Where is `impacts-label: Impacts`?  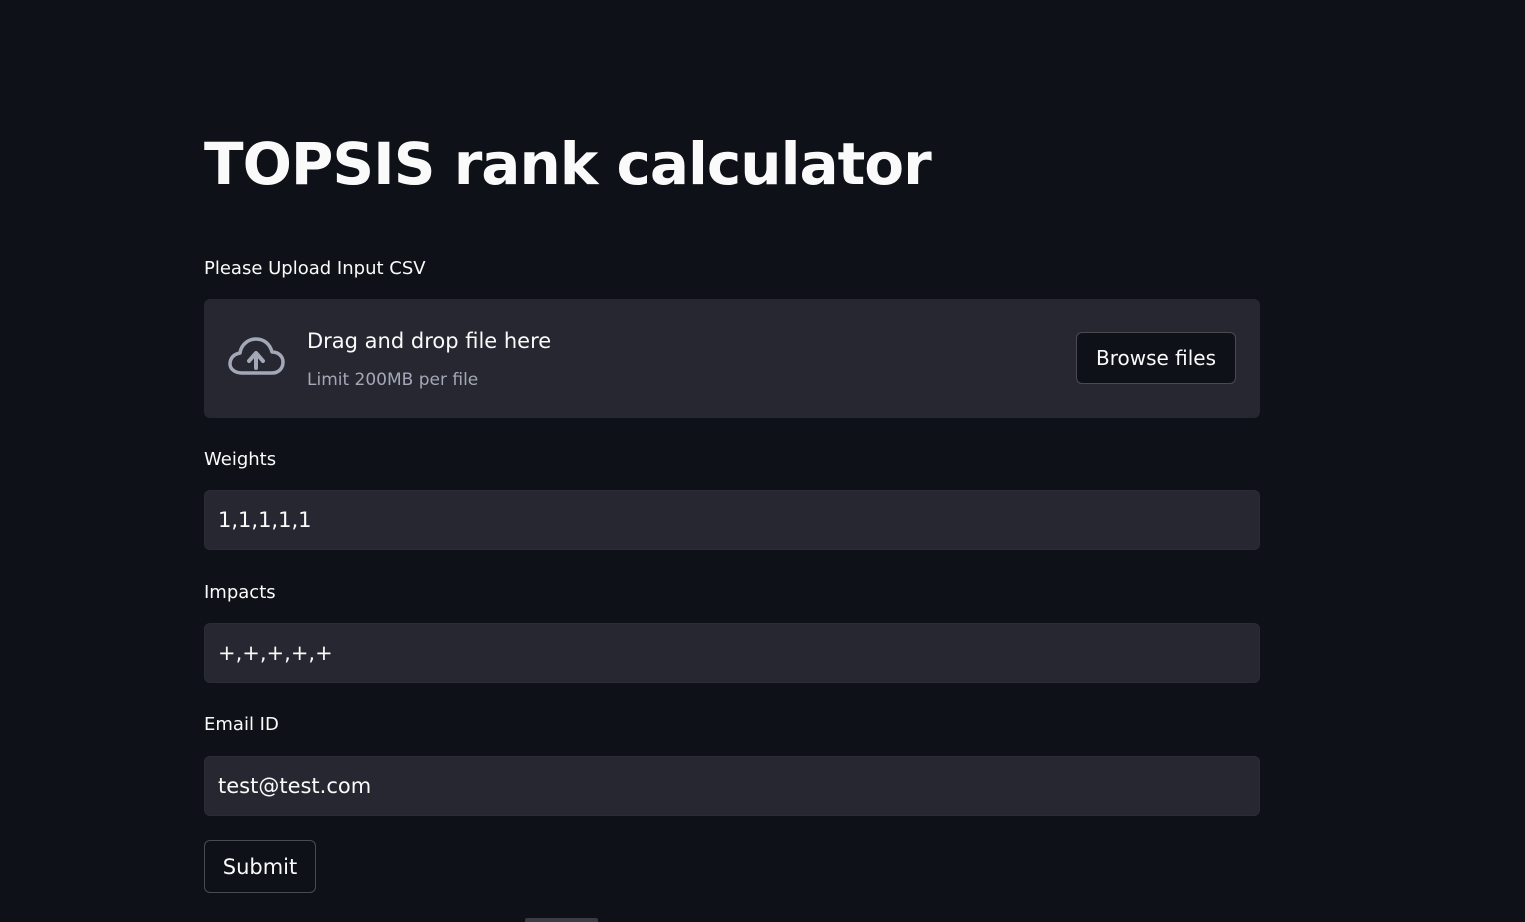
impacts-label: Impacts is located at coordinates (240, 592).